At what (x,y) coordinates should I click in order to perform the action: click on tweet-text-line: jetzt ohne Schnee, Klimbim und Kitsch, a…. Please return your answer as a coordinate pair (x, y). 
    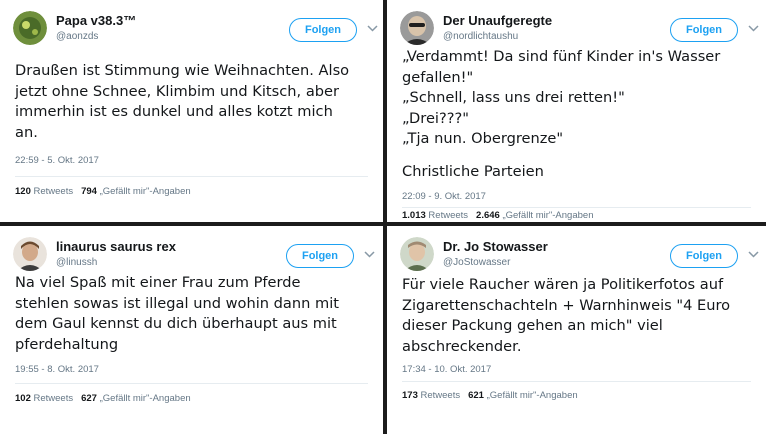
    Looking at the image, I should click on (177, 91).